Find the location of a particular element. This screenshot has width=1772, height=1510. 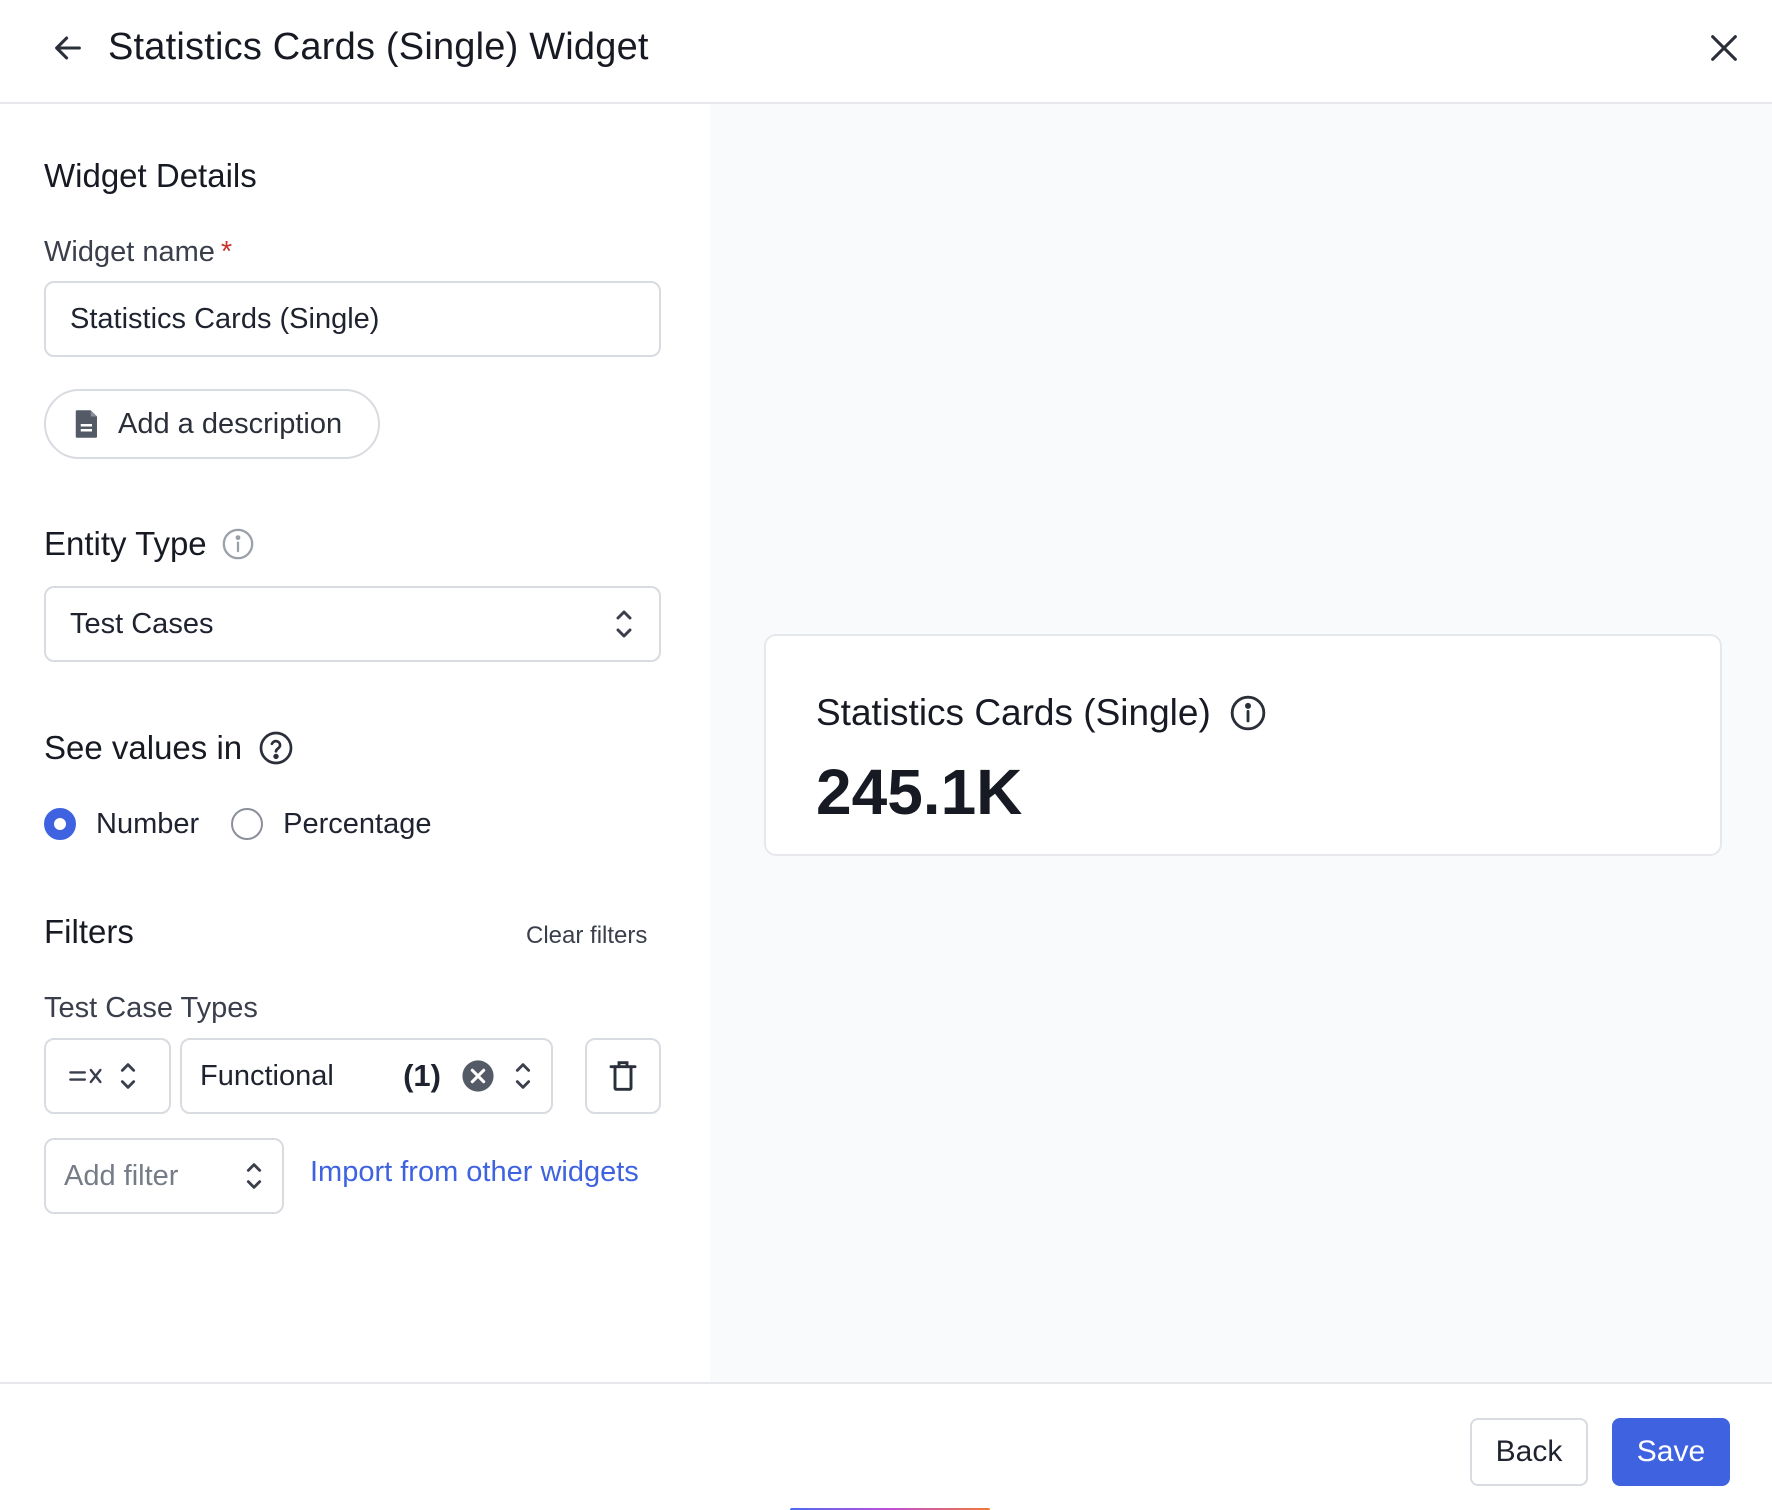

document-icon is located at coordinates (86, 424).